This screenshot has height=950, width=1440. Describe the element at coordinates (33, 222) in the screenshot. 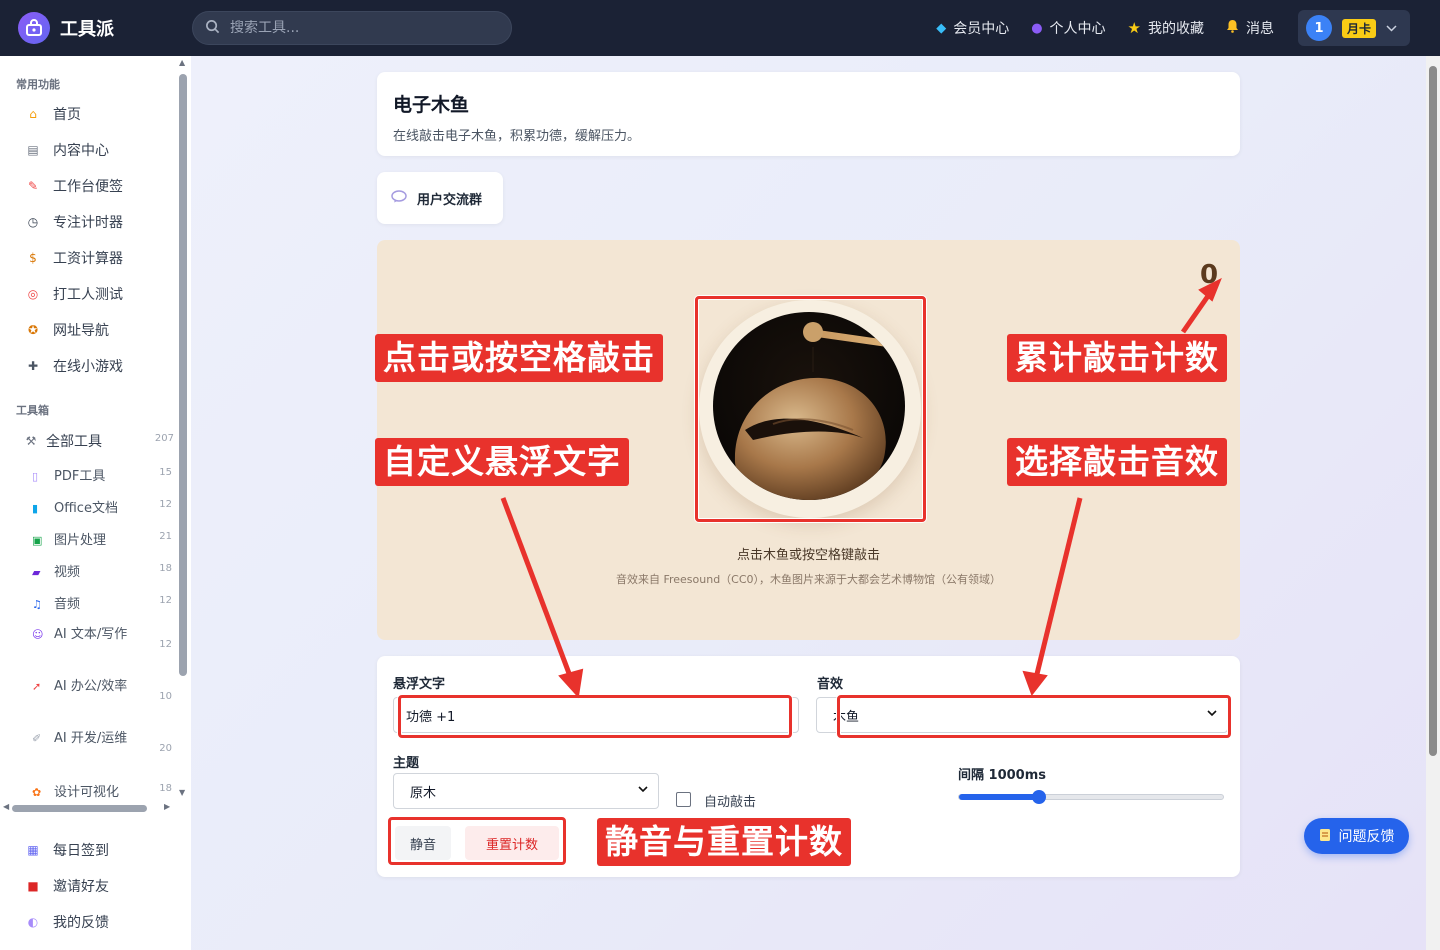

I see `stopwatch-icon: ◷` at that location.